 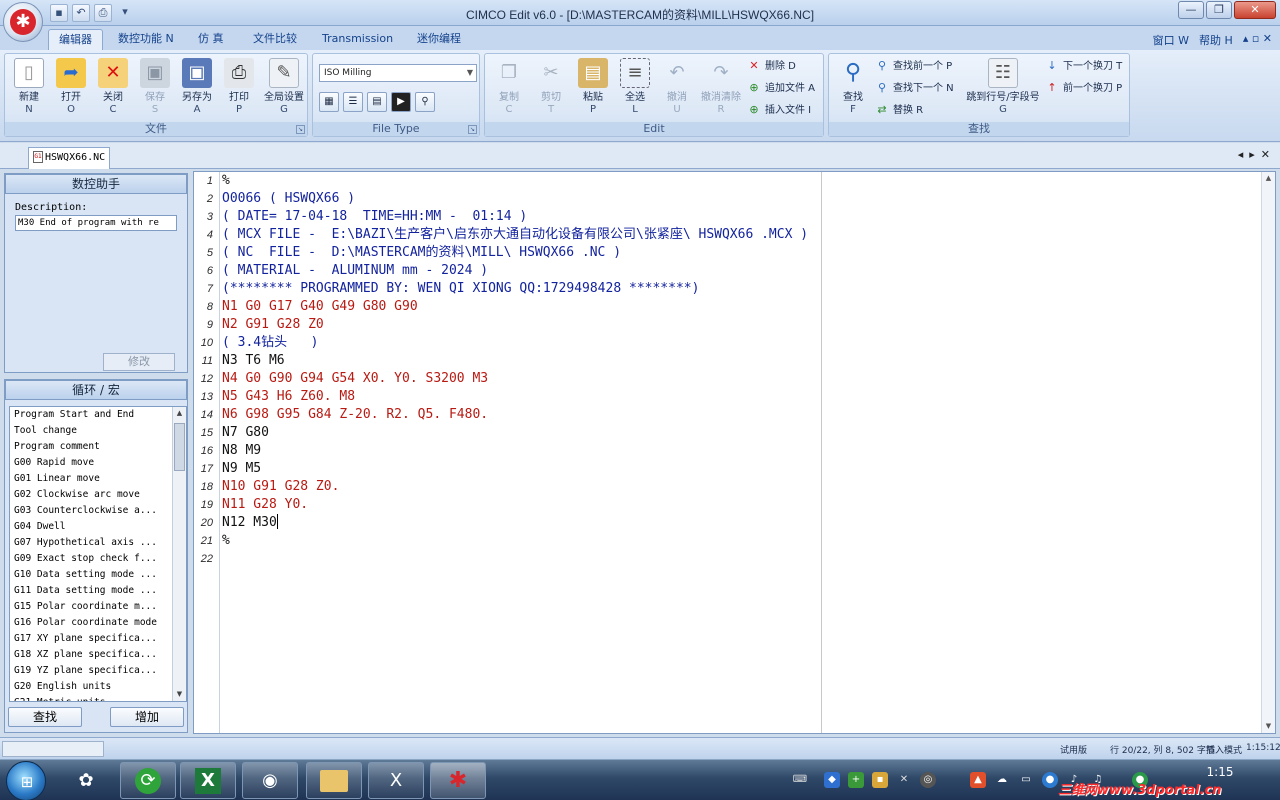 I want to click on macro-item: G21 Metric units, so click(x=98, y=698).